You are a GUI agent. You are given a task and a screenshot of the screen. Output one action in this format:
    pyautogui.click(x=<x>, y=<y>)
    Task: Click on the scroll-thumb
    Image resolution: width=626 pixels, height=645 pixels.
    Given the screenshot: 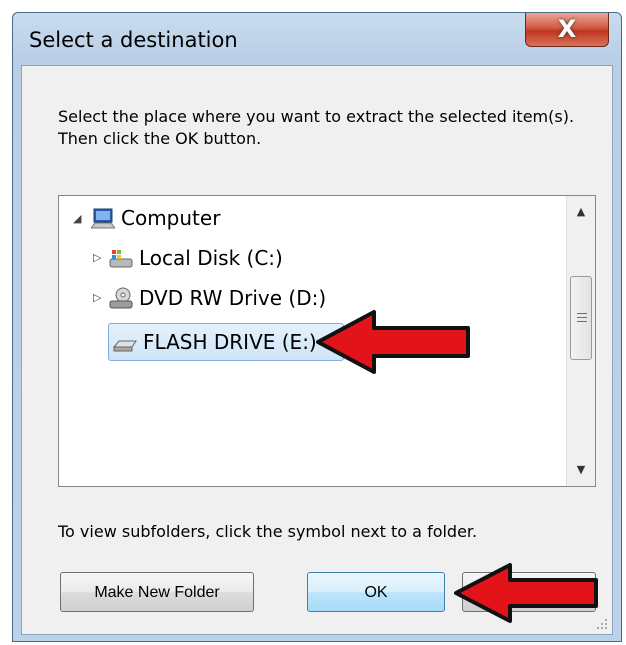 What is the action you would take?
    pyautogui.click(x=581, y=318)
    